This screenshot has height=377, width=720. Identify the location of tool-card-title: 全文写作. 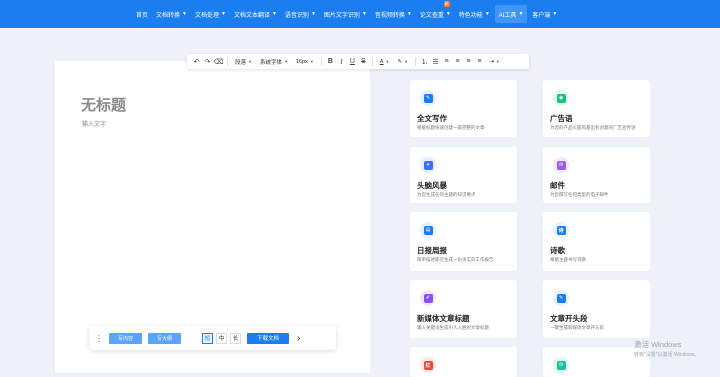
(432, 118).